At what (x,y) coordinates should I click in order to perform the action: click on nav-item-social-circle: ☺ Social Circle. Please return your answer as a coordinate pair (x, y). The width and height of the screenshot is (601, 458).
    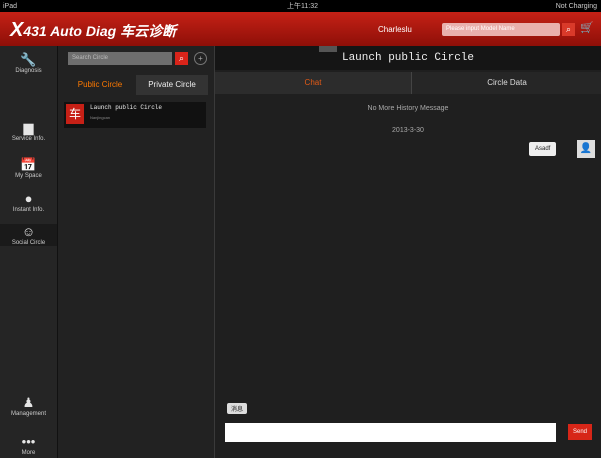
    Looking at the image, I should click on (28, 235).